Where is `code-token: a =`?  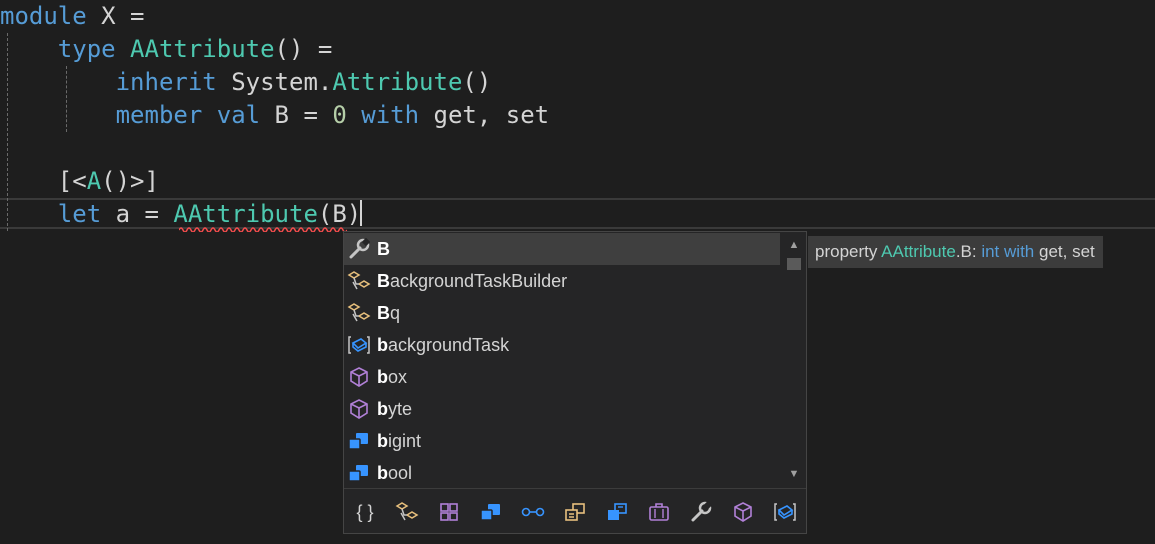 code-token: a = is located at coordinates (137, 214).